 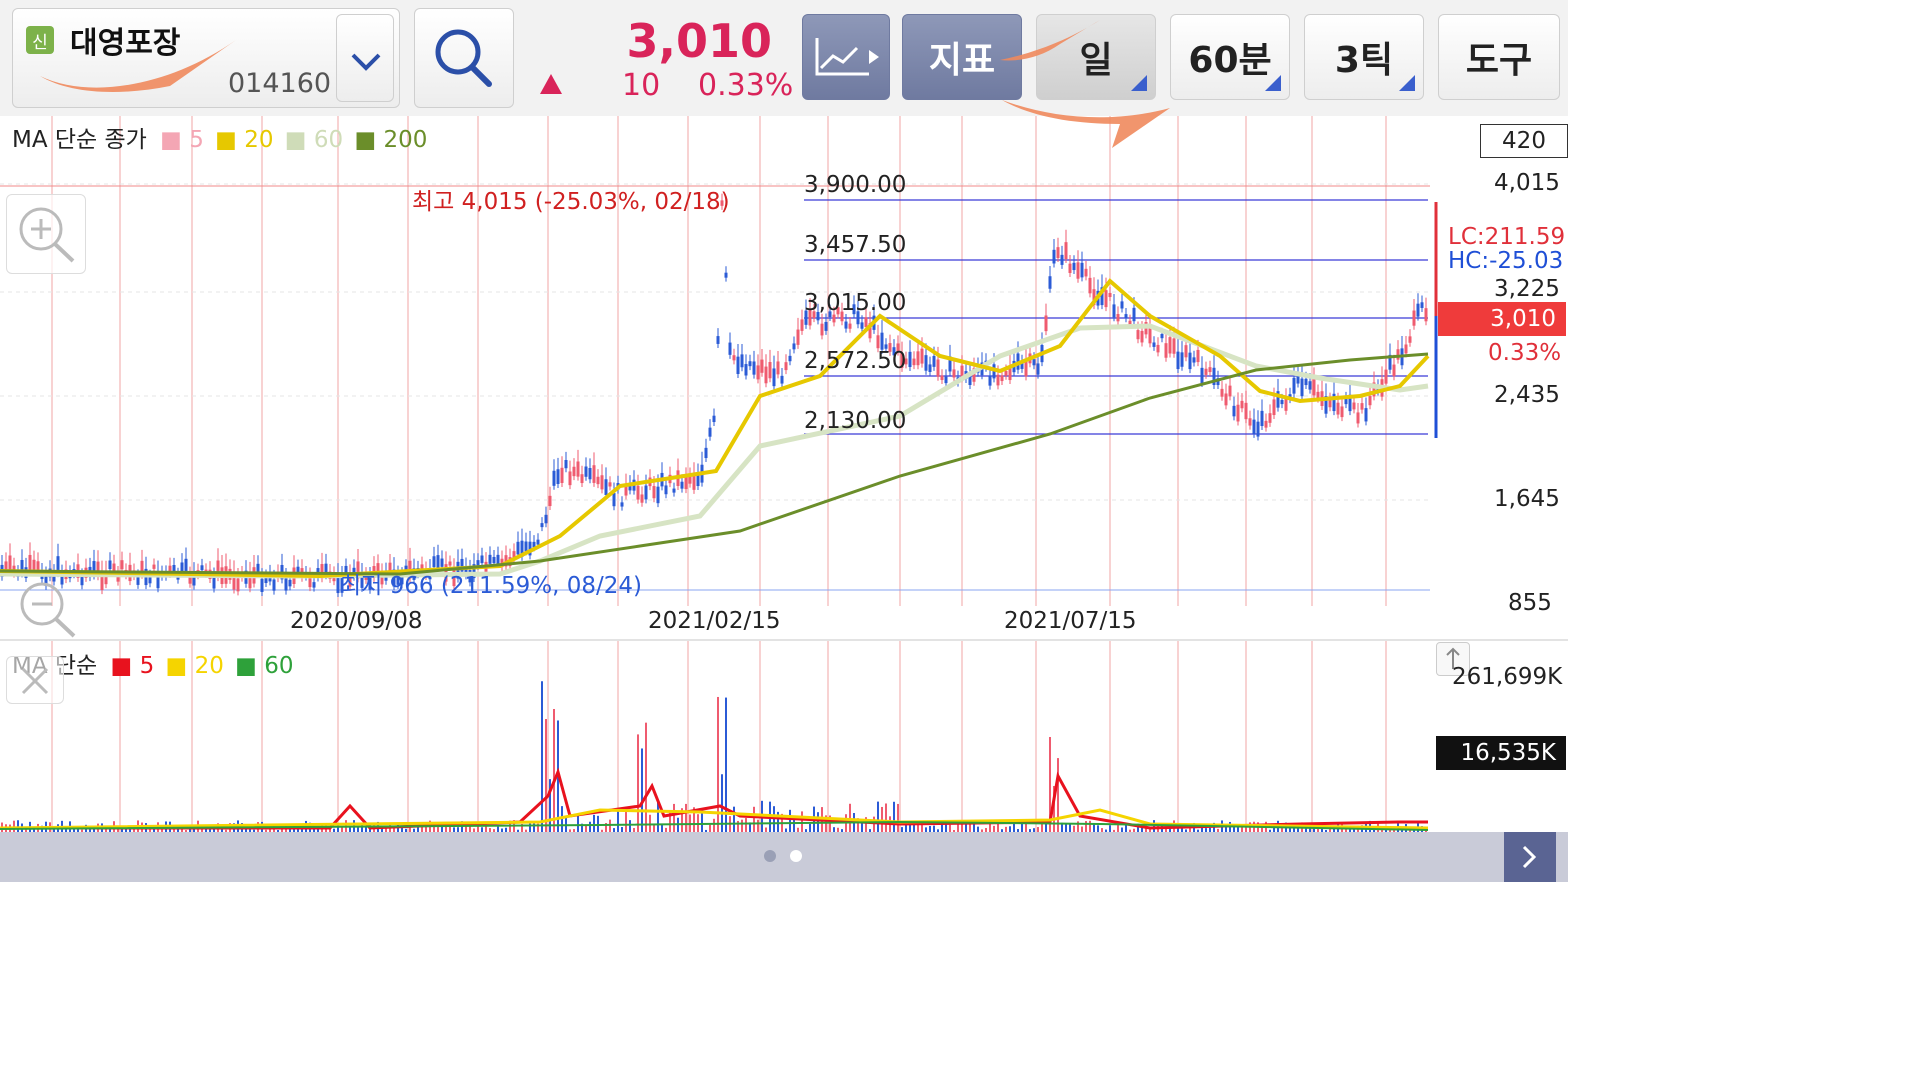 What do you see at coordinates (35, 680) in the screenshot?
I see `close-indicator-button` at bounding box center [35, 680].